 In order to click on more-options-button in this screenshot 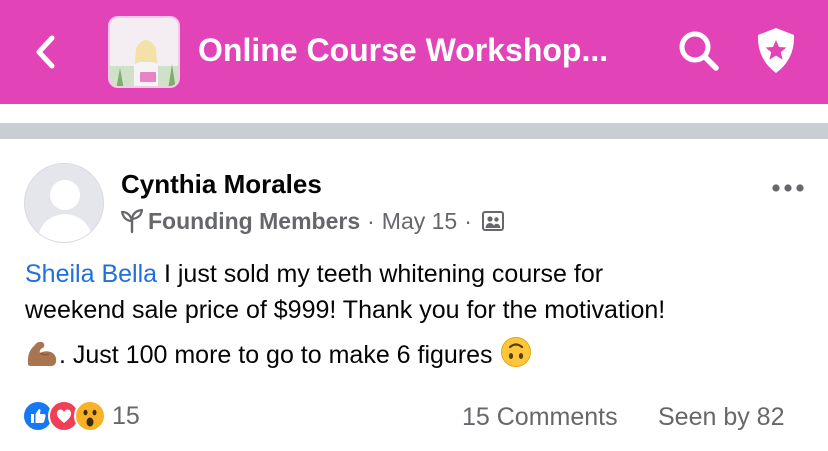, I will do `click(788, 188)`.